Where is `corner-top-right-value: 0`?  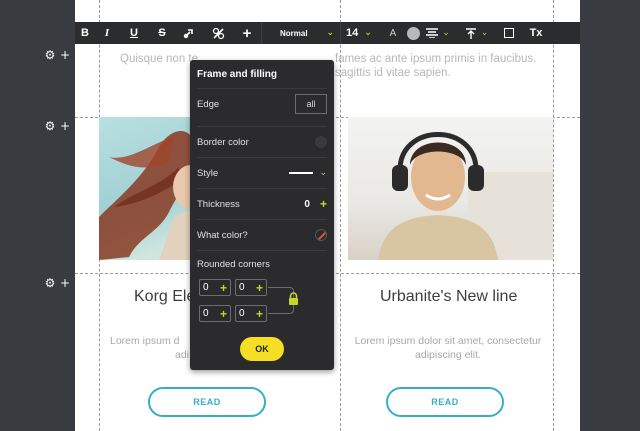
corner-top-right-value: 0 is located at coordinates (242, 287).